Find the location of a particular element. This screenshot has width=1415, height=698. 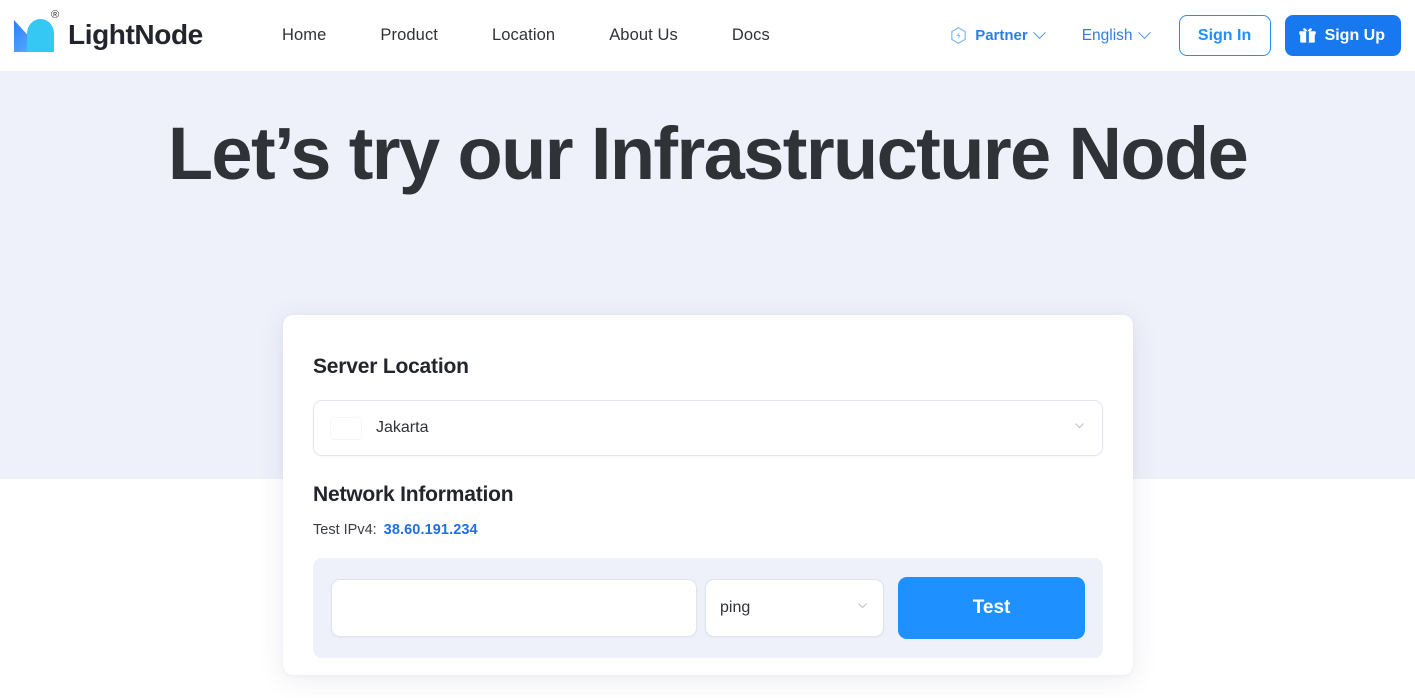

nav-link-location: Location is located at coordinates (523, 35).